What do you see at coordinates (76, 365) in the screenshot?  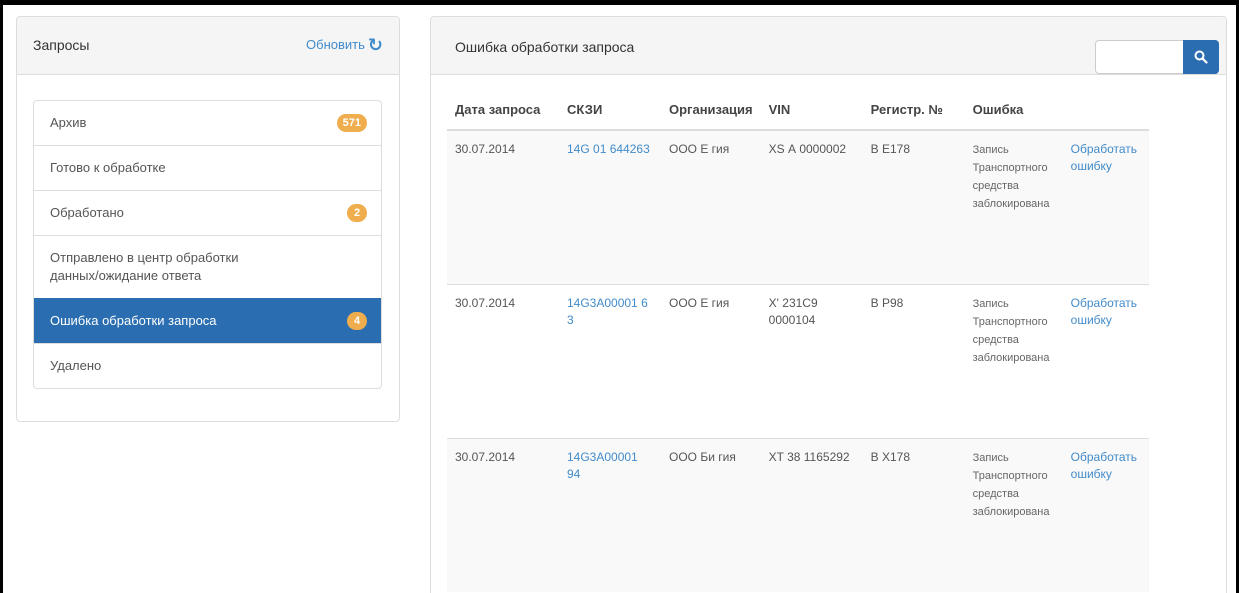 I see `list-item-label: Удалено` at bounding box center [76, 365].